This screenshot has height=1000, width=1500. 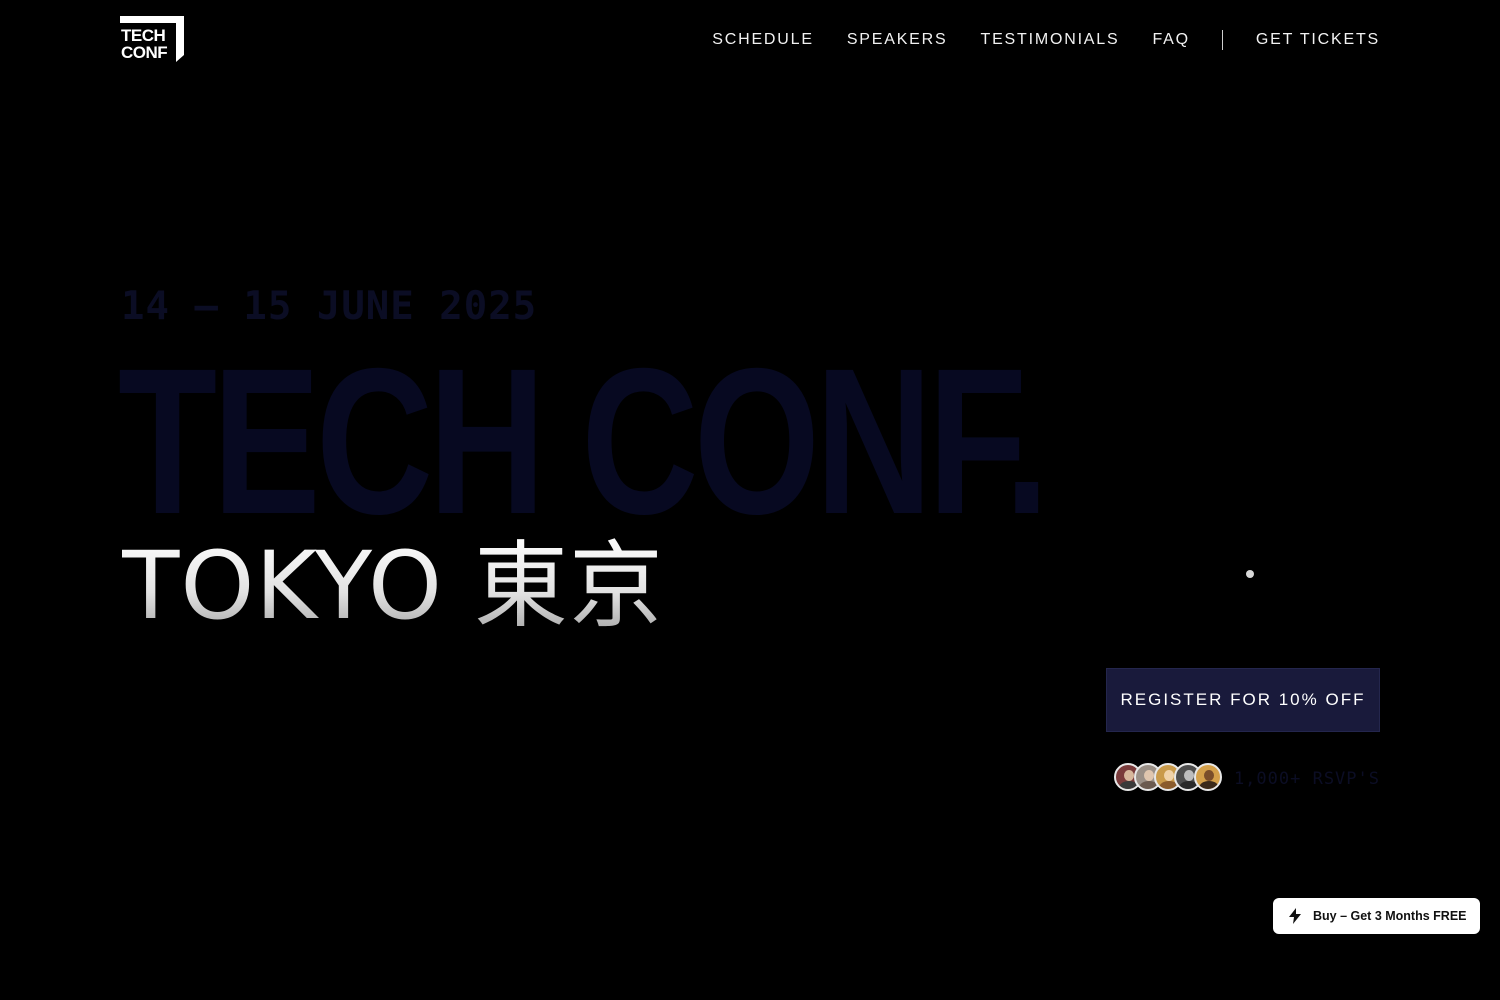 I want to click on rsvp-group: 1,000+ RSVP'S, so click(x=1247, y=779).